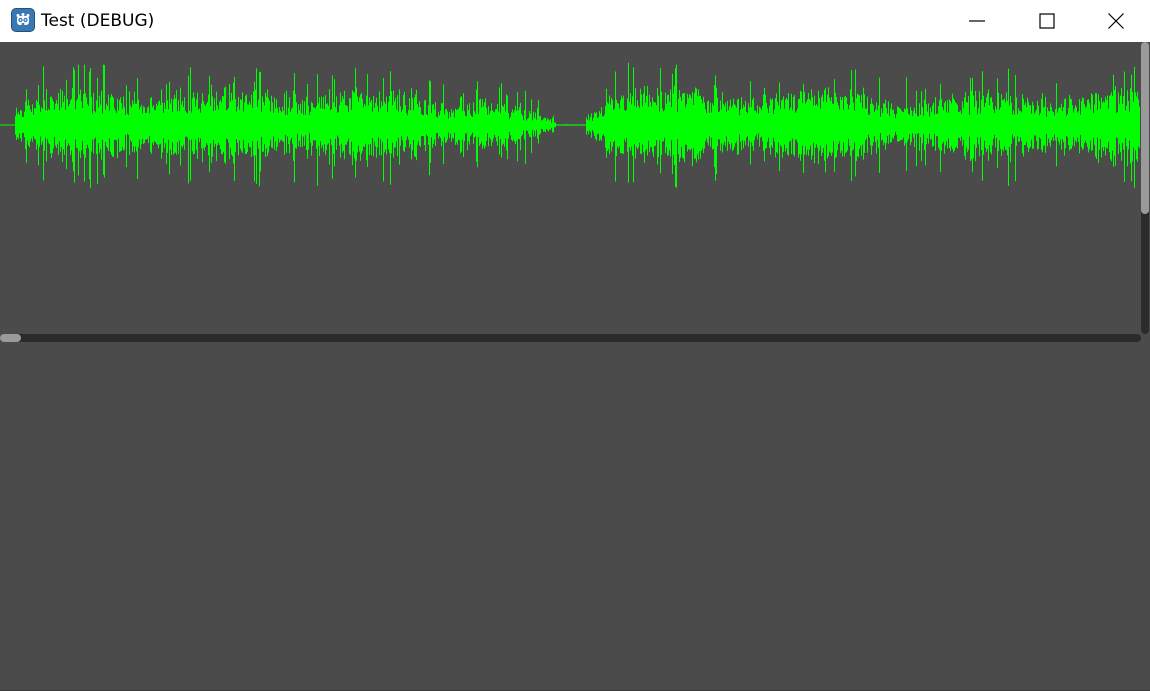  I want to click on vertical-scrollbar, so click(1145, 188).